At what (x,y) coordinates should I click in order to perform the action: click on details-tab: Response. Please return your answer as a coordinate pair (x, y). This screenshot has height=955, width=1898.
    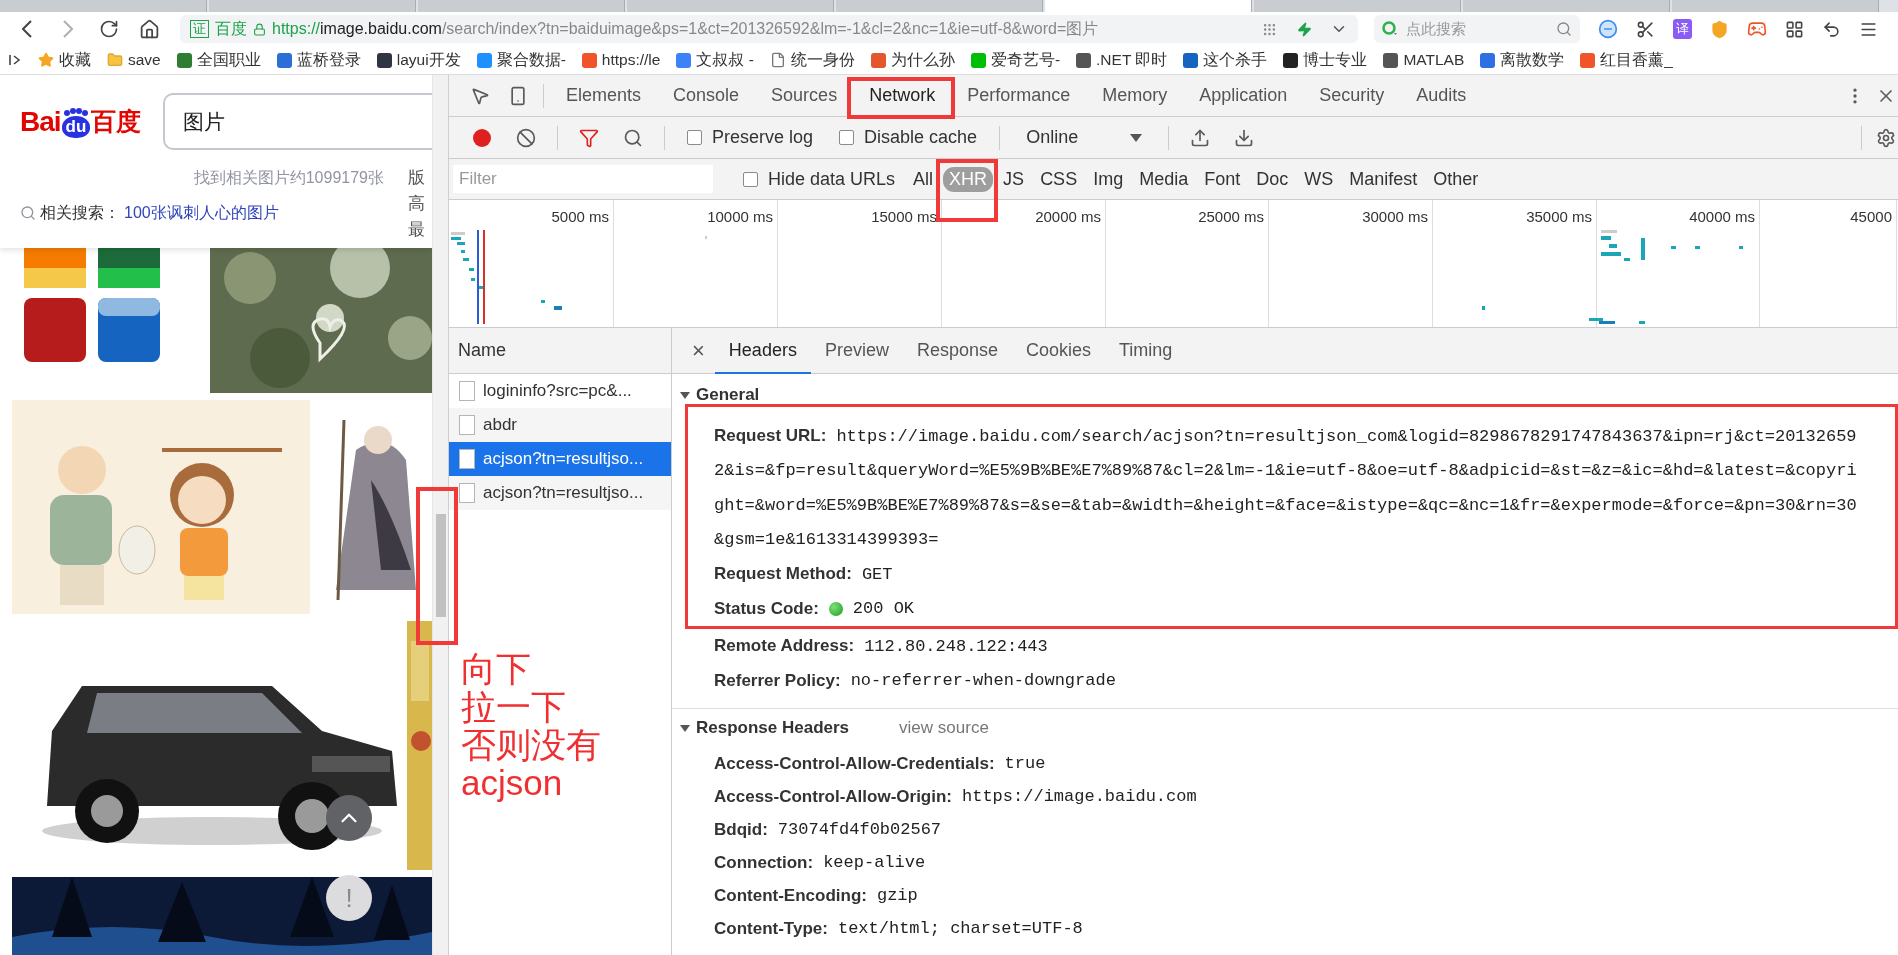
    Looking at the image, I should click on (957, 350).